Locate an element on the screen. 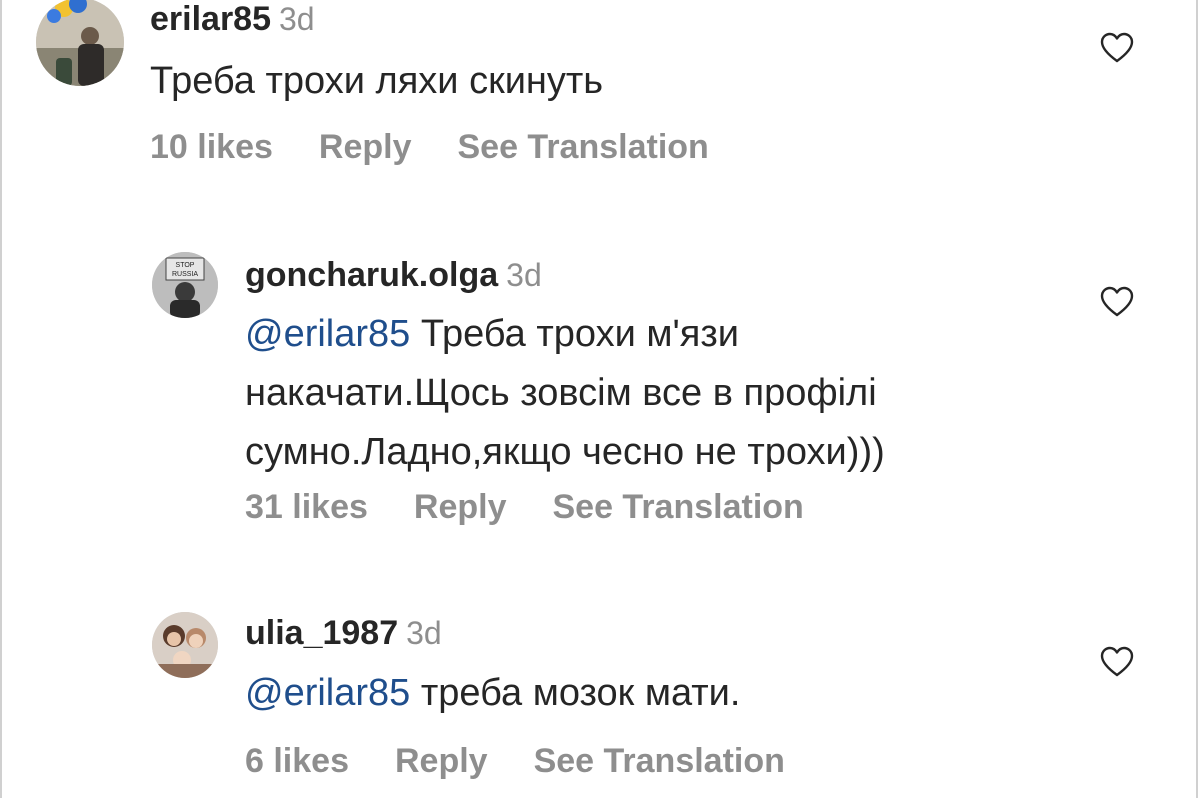  comment-actions: 31 likes Reply See Translation is located at coordinates (547, 507).